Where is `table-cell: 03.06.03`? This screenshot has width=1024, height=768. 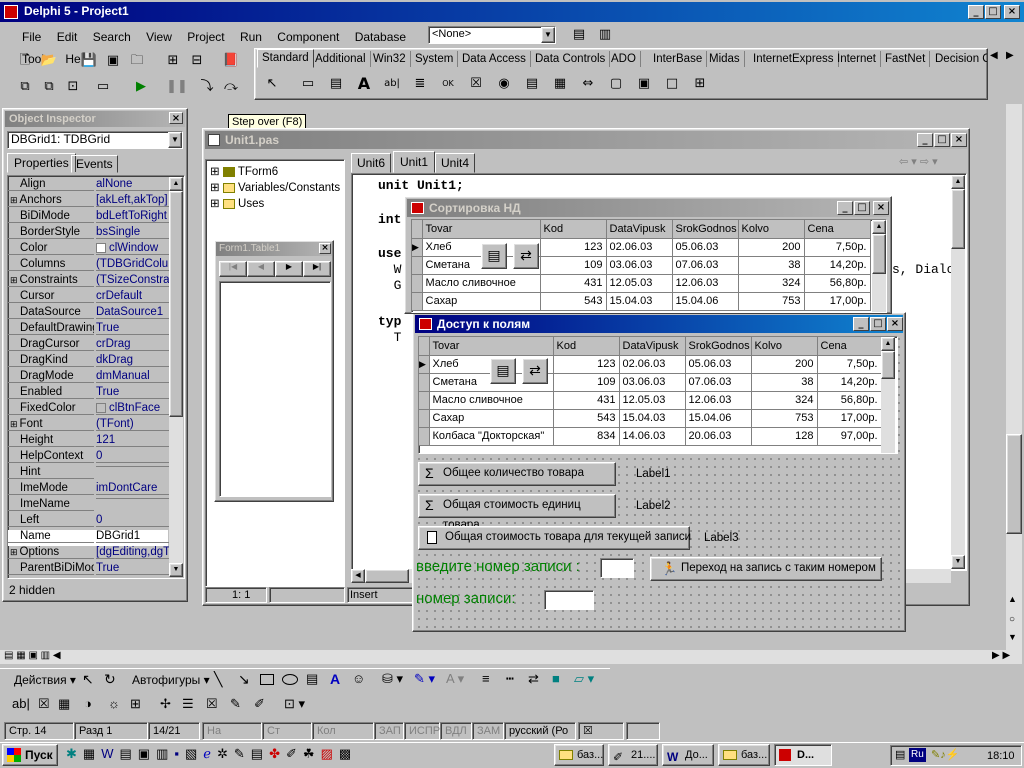 table-cell: 03.06.03 is located at coordinates (639, 265).